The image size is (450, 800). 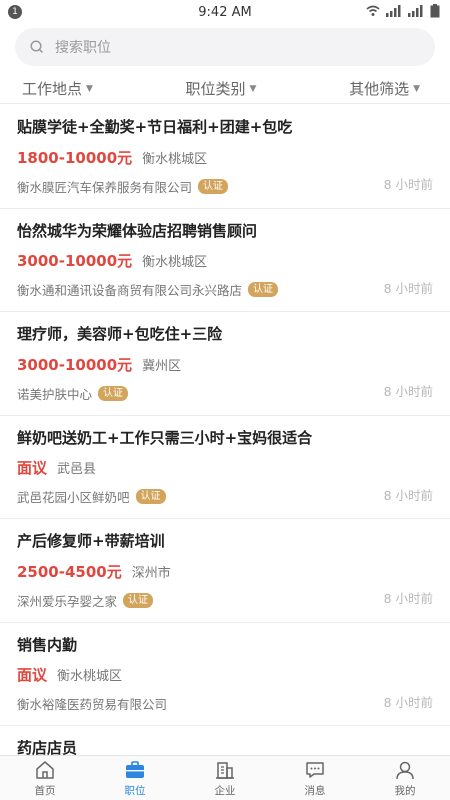 I want to click on filter-label: 职位类别, so click(x=215, y=89).